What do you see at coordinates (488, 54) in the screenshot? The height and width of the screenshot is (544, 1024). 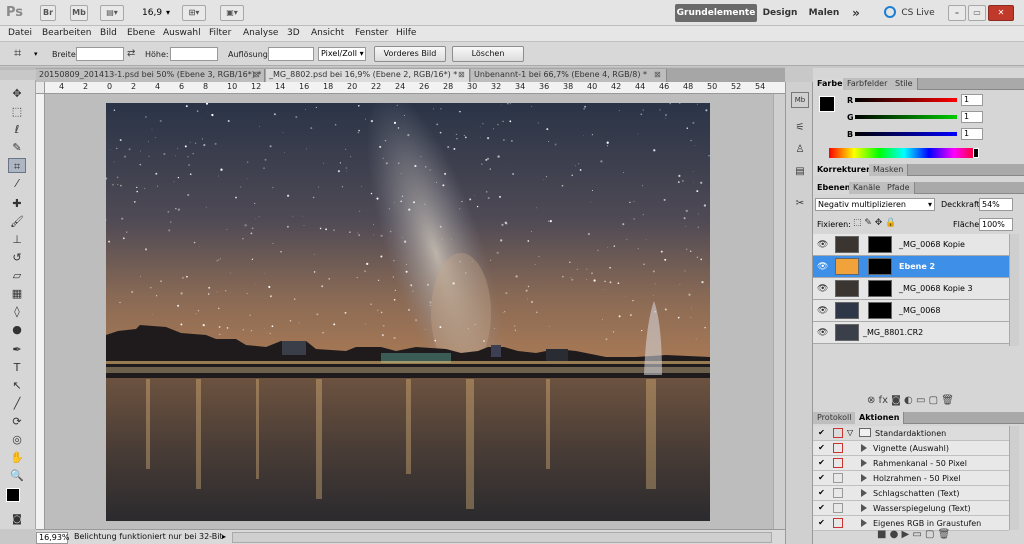 I see `loeschen-button: Löschen` at bounding box center [488, 54].